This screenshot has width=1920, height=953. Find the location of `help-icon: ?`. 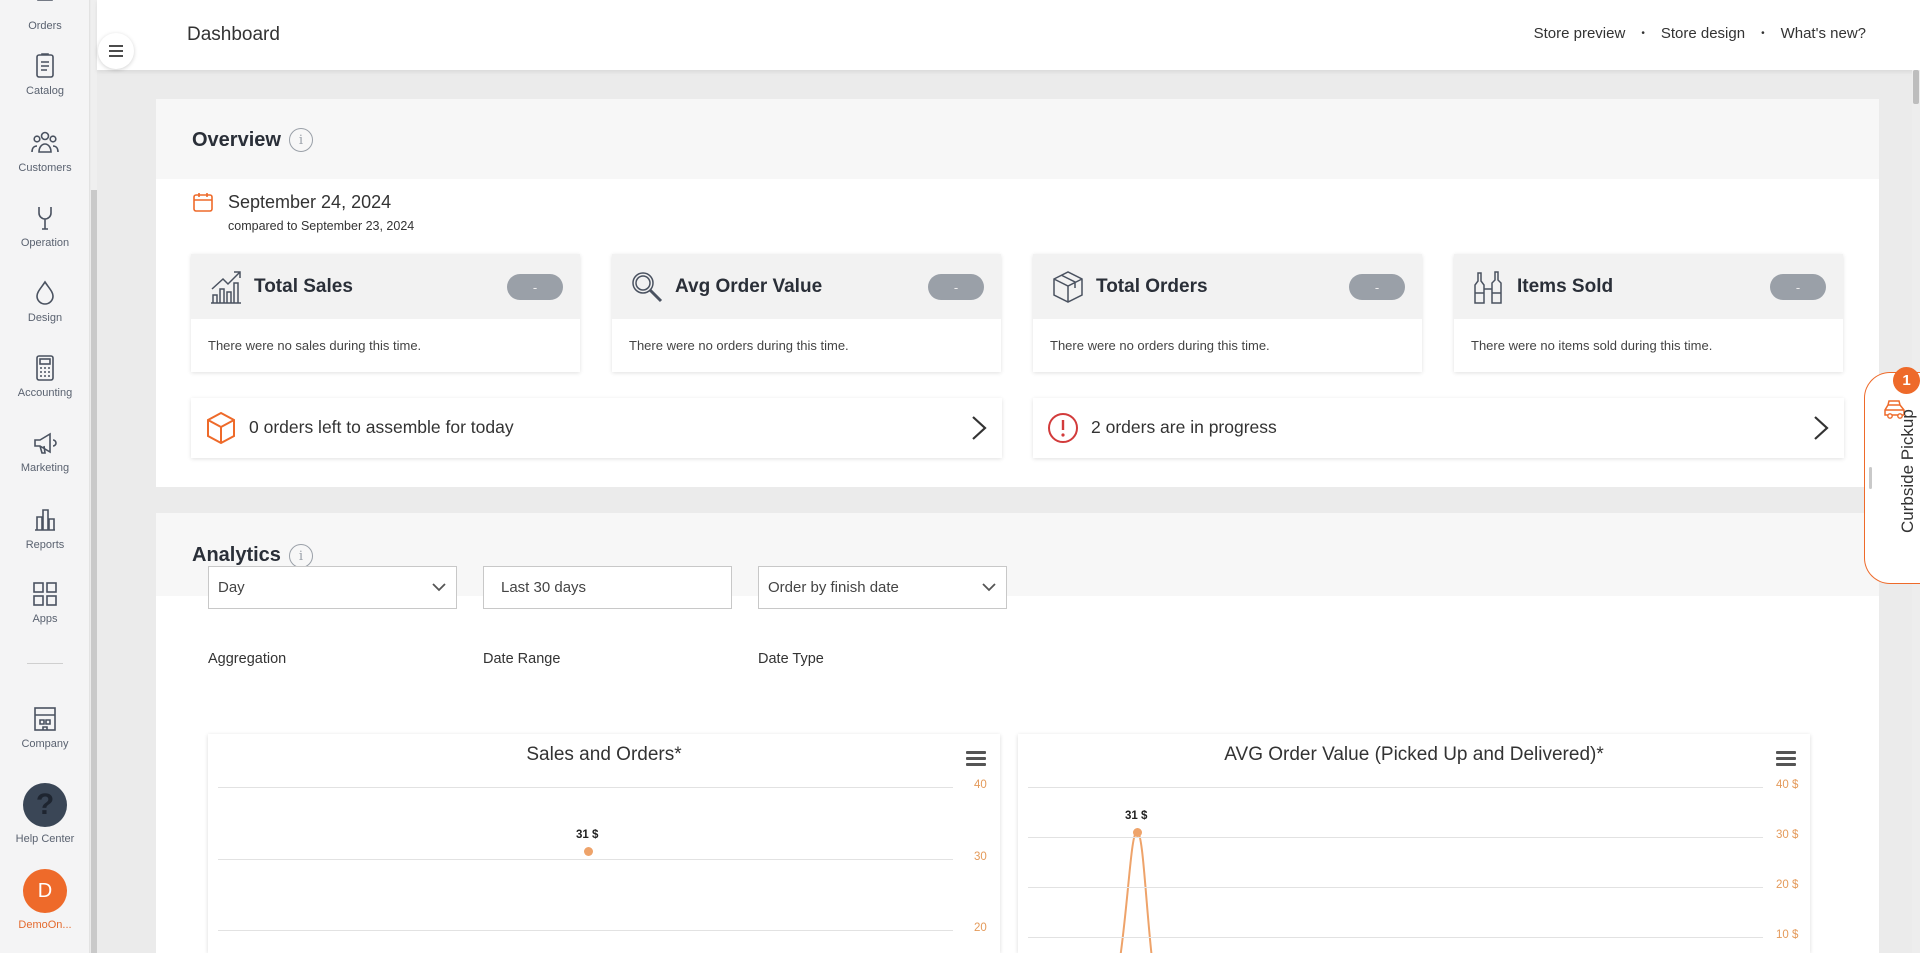

help-icon: ? is located at coordinates (45, 805).